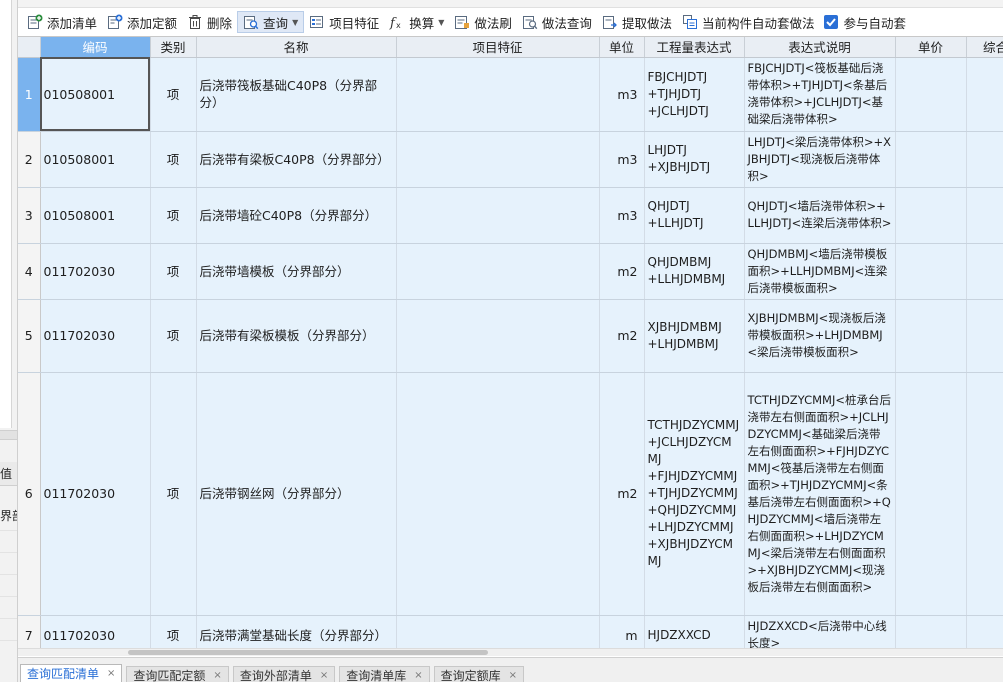 The width and height of the screenshot is (1003, 682). What do you see at coordinates (296, 336) in the screenshot?
I see `cell-name: 后浇带有梁板模板（分界部分）` at bounding box center [296, 336].